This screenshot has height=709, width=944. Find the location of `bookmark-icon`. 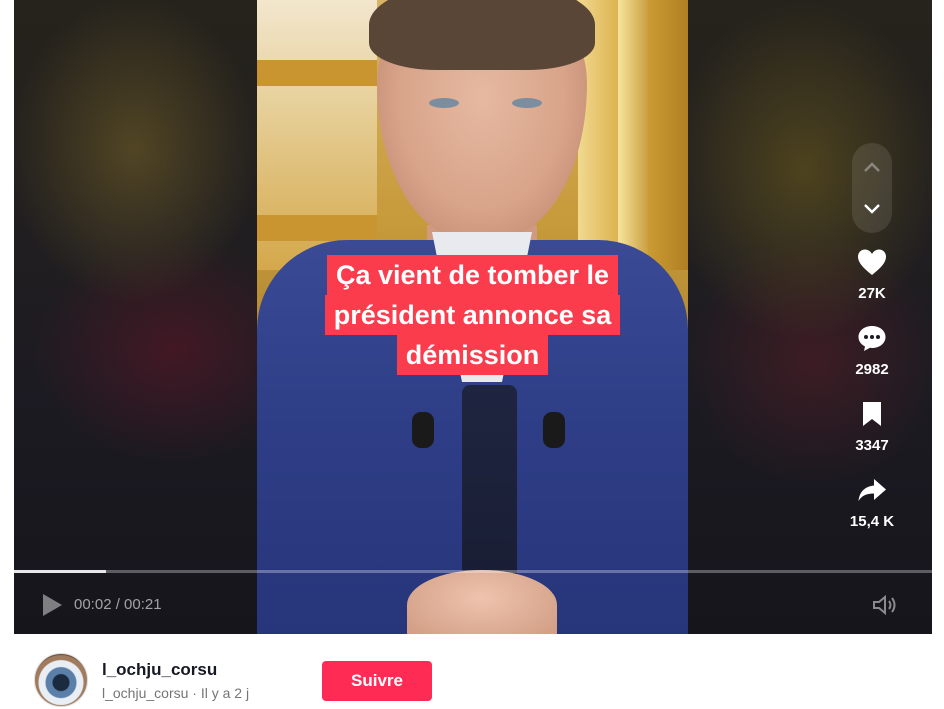

bookmark-icon is located at coordinates (872, 414).